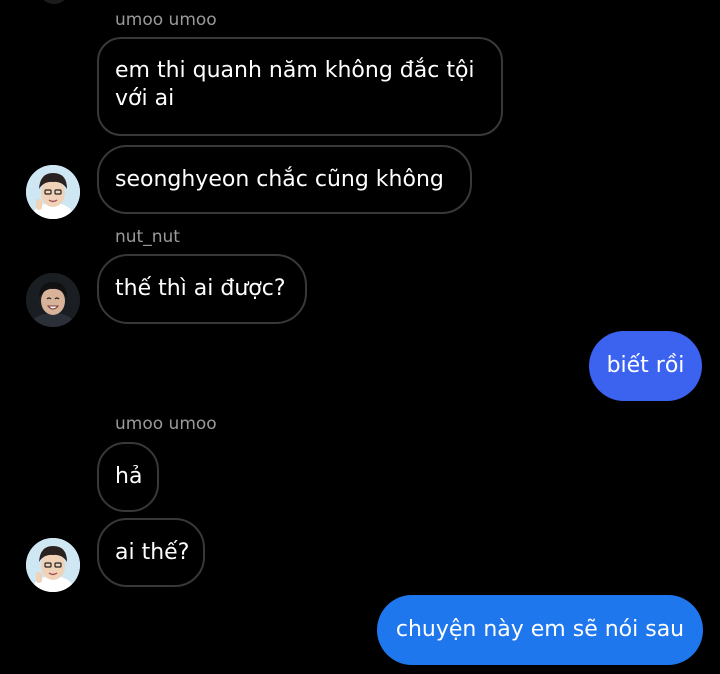 This screenshot has height=674, width=720. I want to click on message-bubble-outgoing: chuyện này em sẽ nói sau, so click(540, 630).